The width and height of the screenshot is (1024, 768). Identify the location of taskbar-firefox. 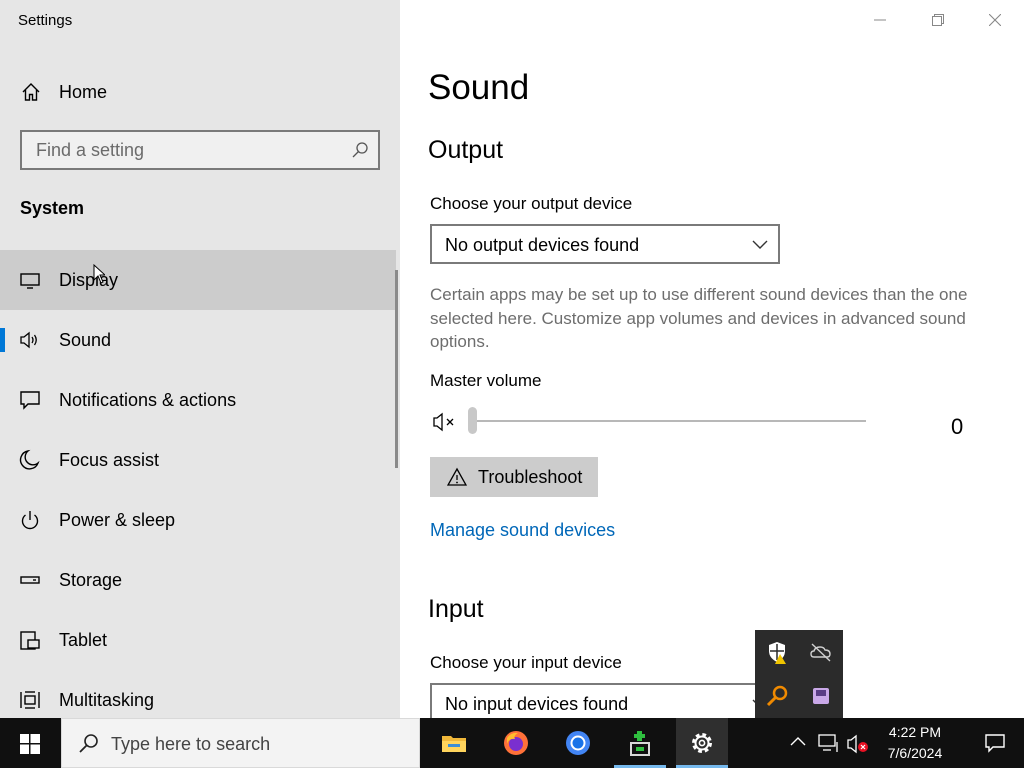
(516, 743).